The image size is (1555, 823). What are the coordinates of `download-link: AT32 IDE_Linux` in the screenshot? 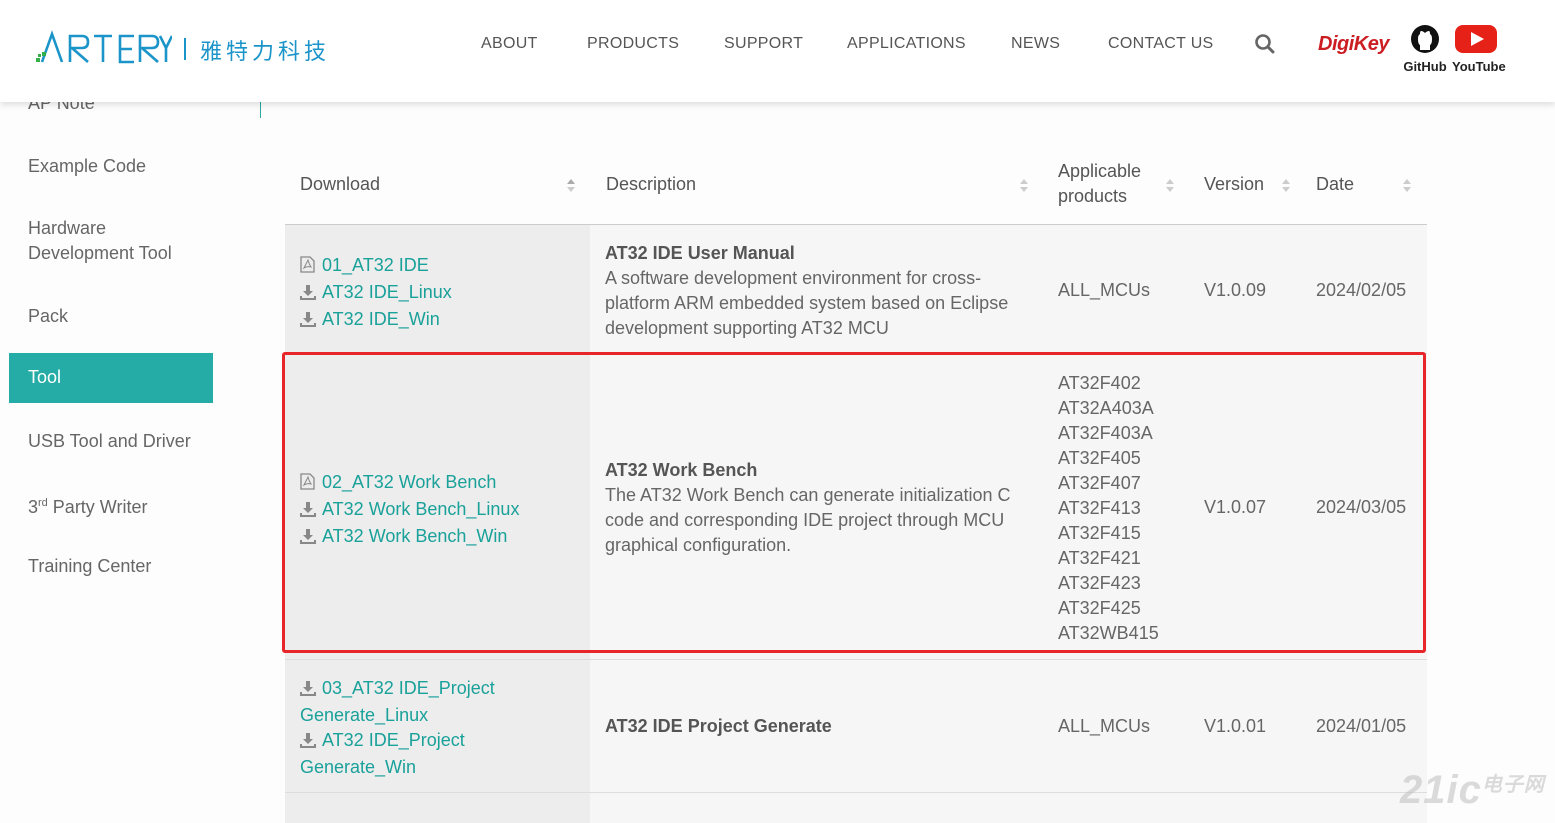 It's located at (376, 293).